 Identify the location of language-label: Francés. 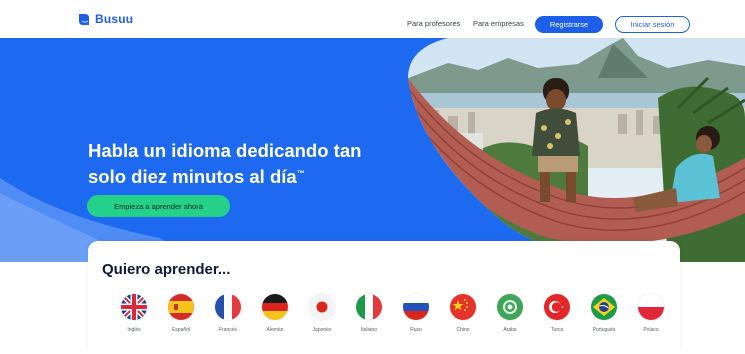
(228, 330).